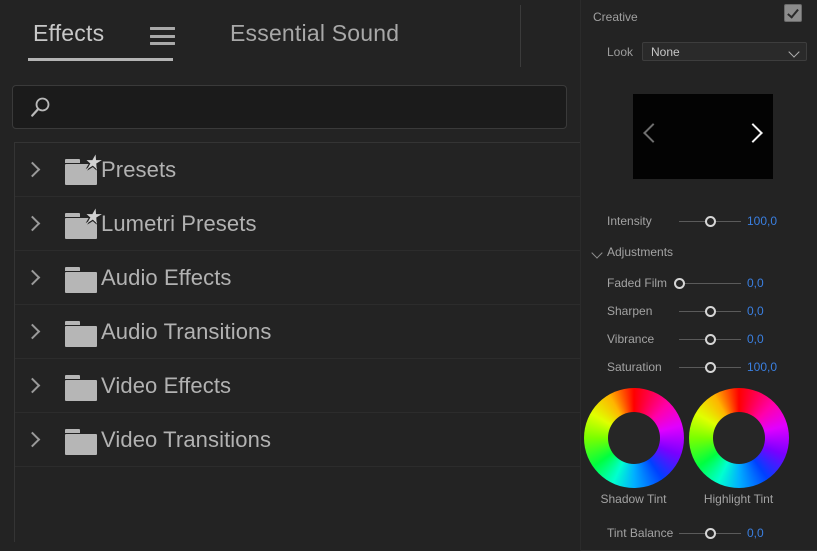 This screenshot has width=817, height=551. What do you see at coordinates (297, 278) in the screenshot?
I see `tree-row: Audio Effects` at bounding box center [297, 278].